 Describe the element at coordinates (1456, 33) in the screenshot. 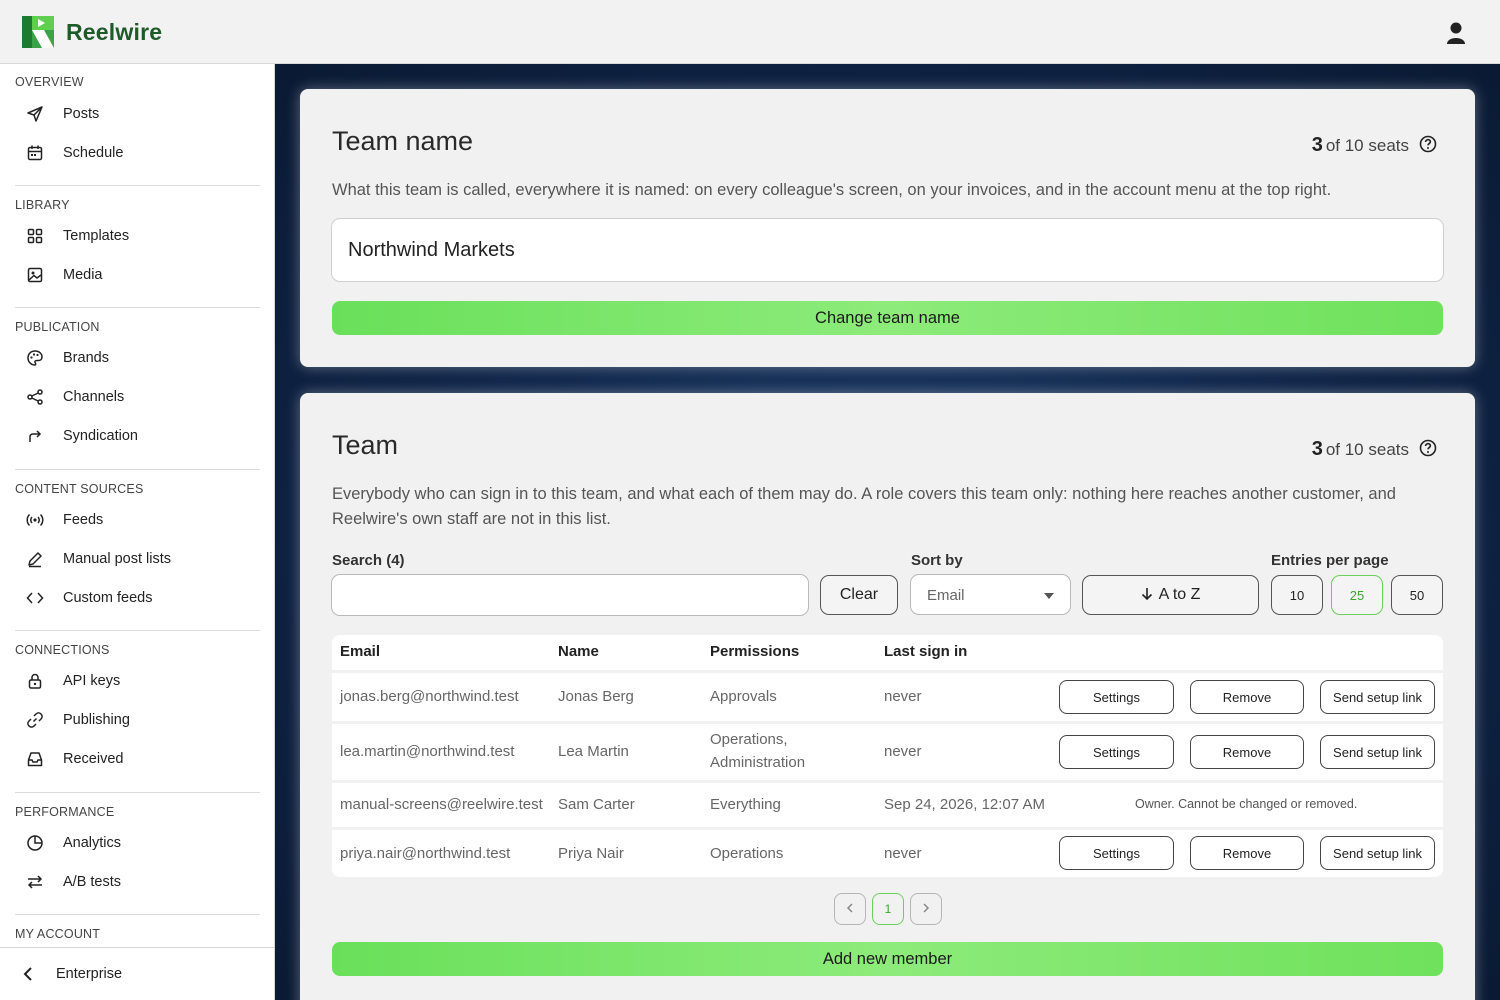

I see `user-account-icon` at that location.